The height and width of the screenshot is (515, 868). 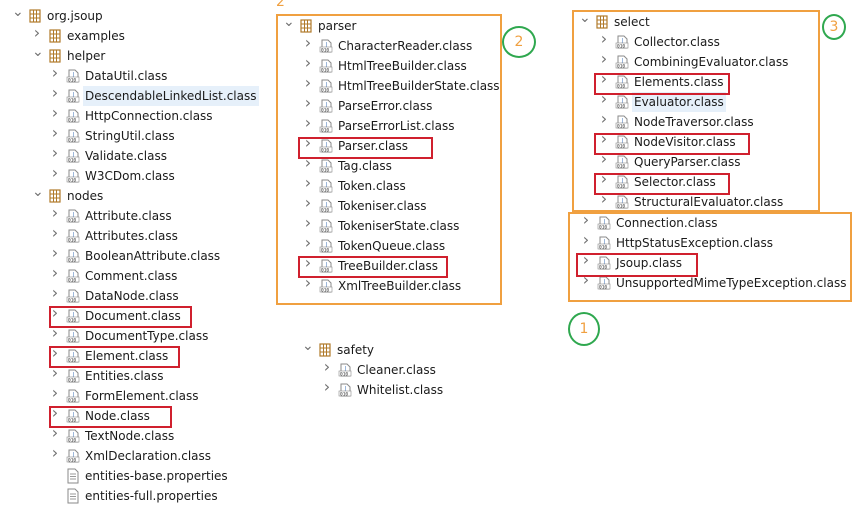 I want to click on parser-badge-number: 2, so click(x=280, y=5).